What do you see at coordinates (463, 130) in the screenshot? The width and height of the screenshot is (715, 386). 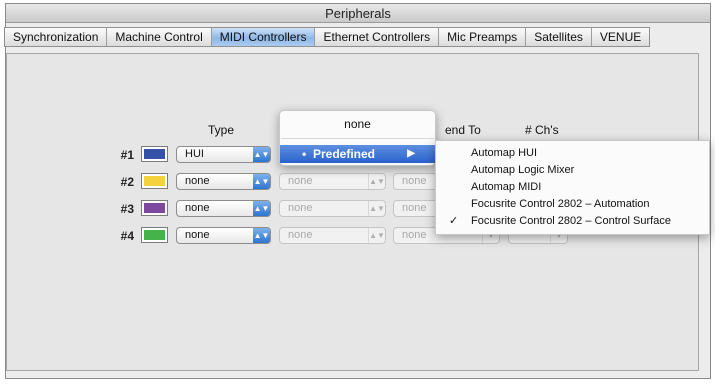 I see `column-header-send-to: end To` at bounding box center [463, 130].